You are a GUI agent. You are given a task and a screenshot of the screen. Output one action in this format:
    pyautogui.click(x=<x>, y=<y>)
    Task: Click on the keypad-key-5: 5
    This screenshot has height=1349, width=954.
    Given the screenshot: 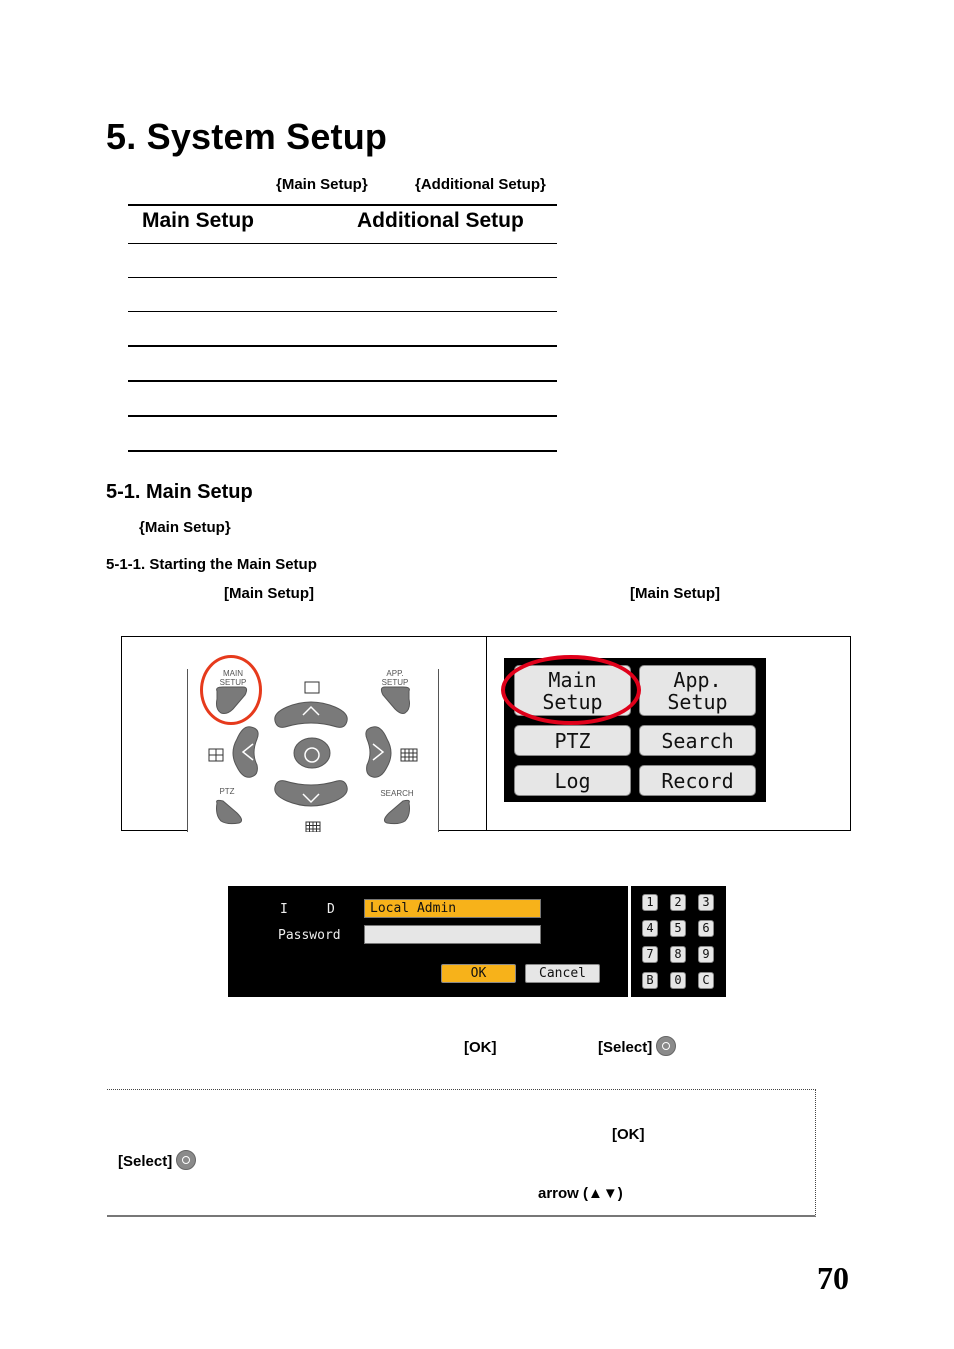 What is the action you would take?
    pyautogui.click(x=678, y=928)
    